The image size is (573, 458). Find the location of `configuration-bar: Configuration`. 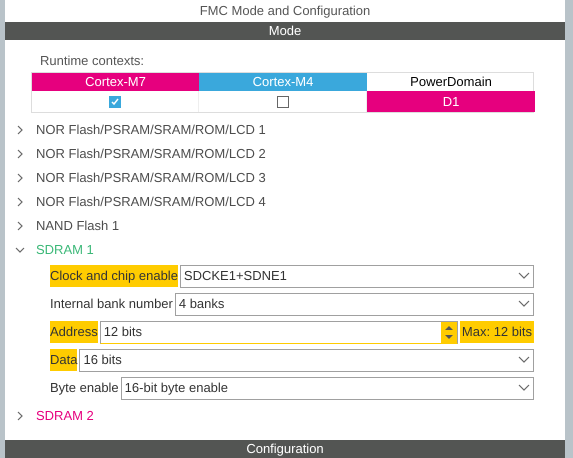

configuration-bar: Configuration is located at coordinates (285, 449).